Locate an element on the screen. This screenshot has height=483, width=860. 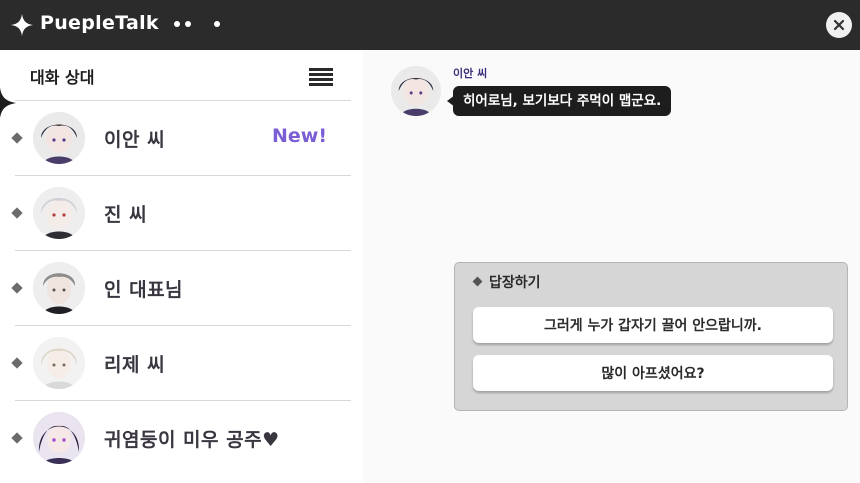
contact-item-in: 인 대표님 is located at coordinates (181, 288).